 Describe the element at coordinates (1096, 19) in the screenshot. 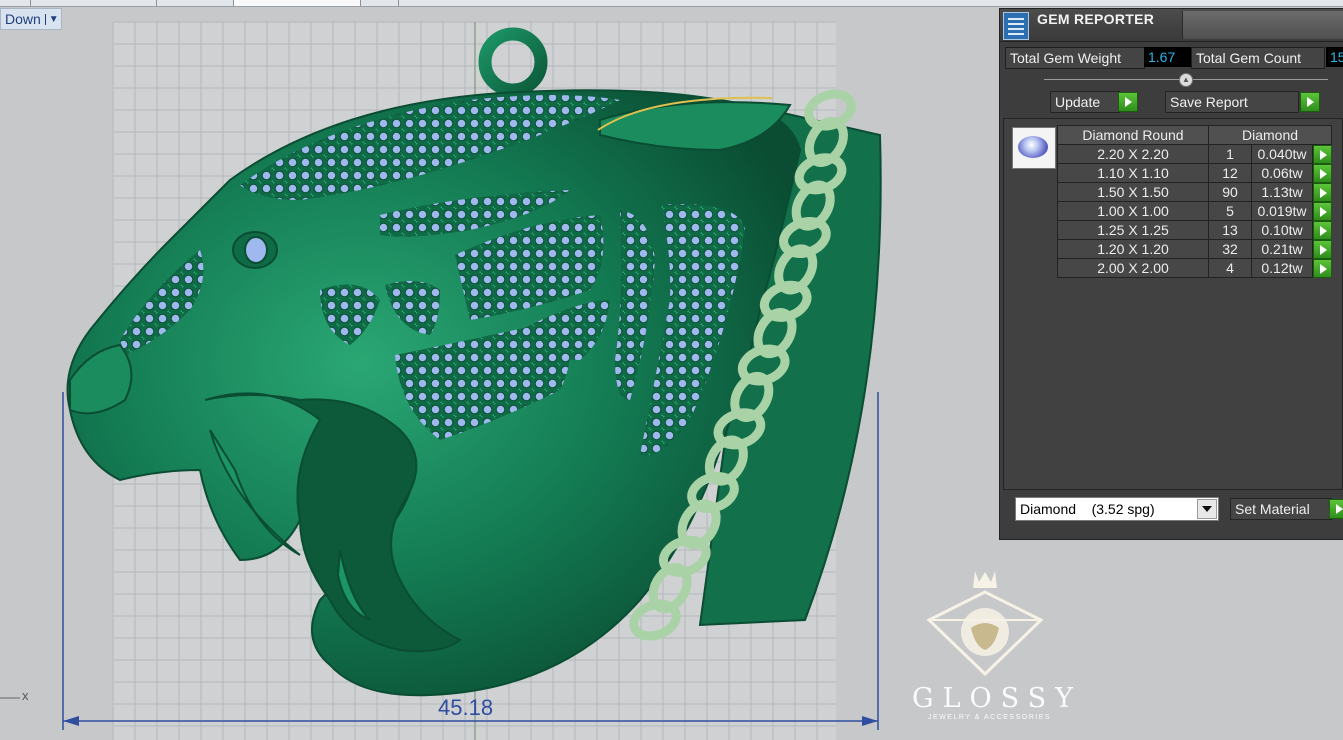

I see `gem-reporter-title: GEM REPORTER` at that location.